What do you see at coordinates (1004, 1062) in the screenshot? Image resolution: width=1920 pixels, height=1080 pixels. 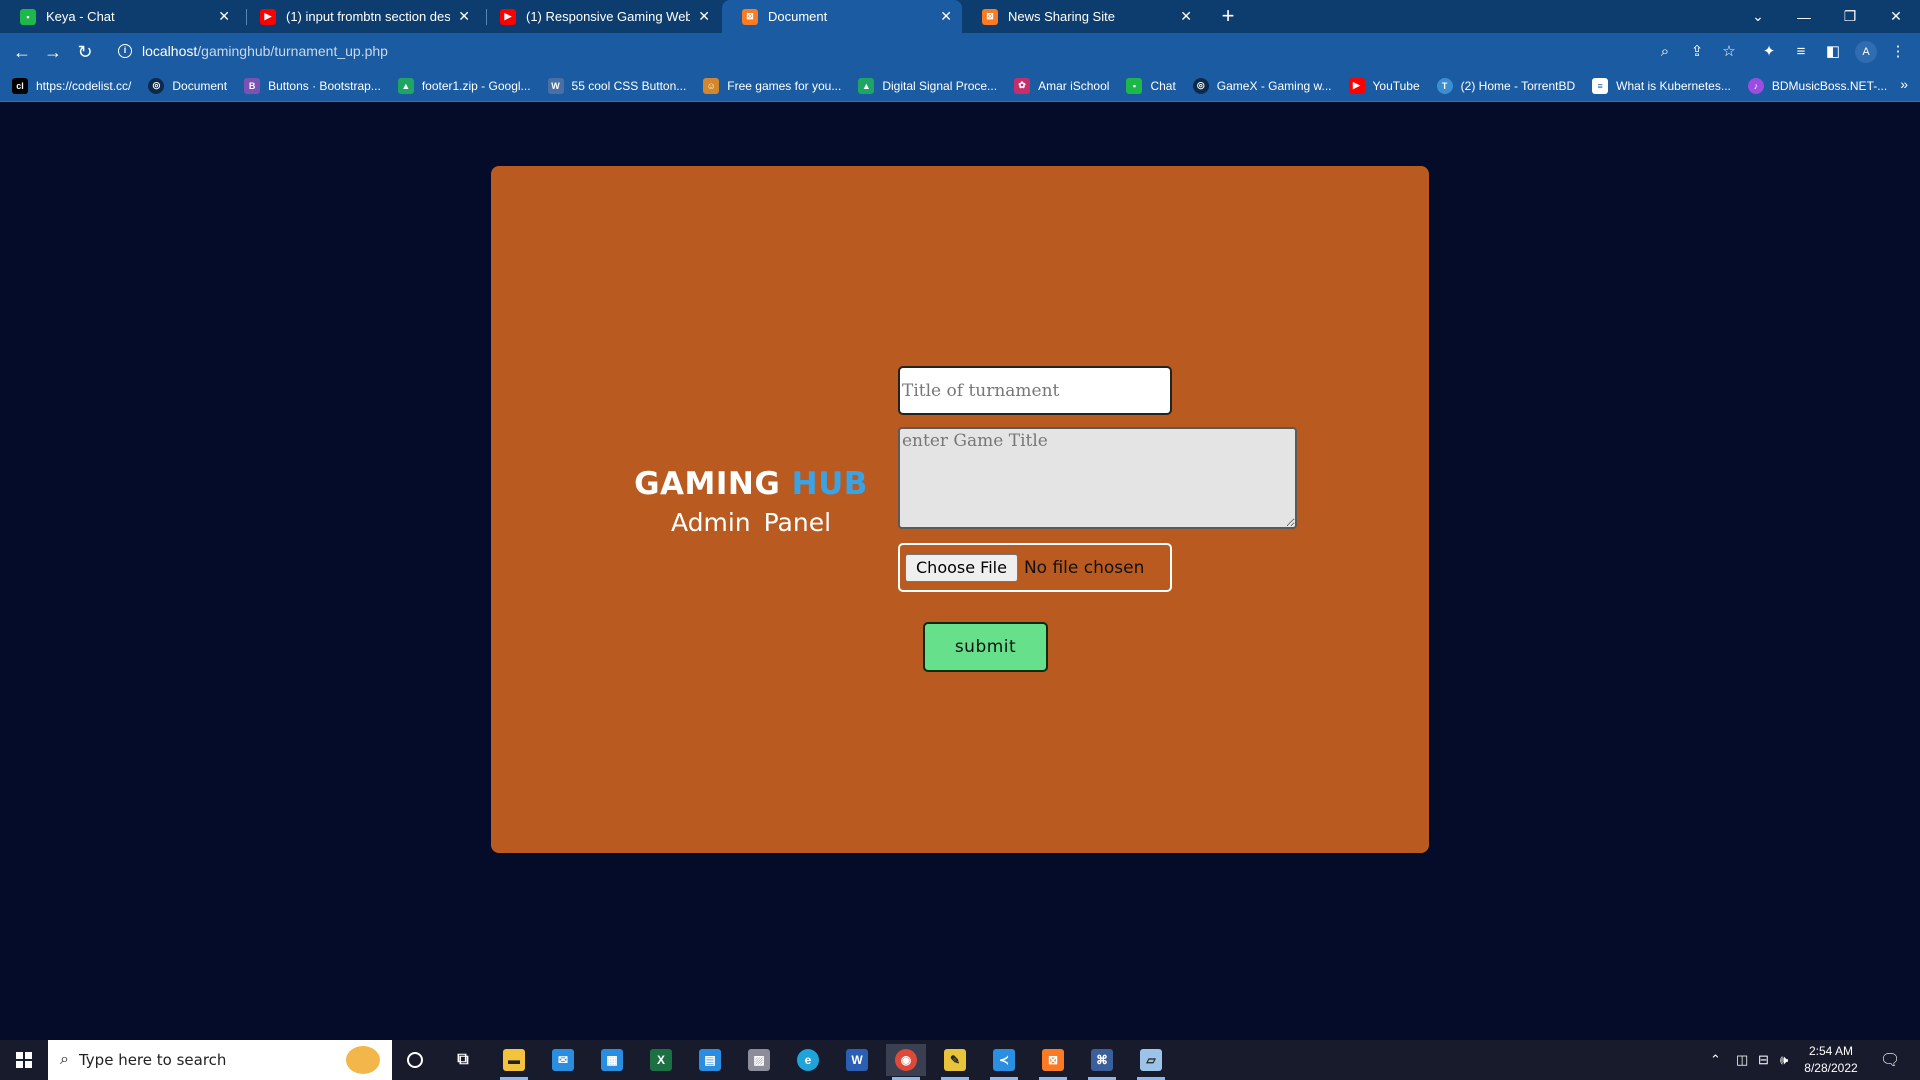 I see `vscode-icon: ≺` at bounding box center [1004, 1062].